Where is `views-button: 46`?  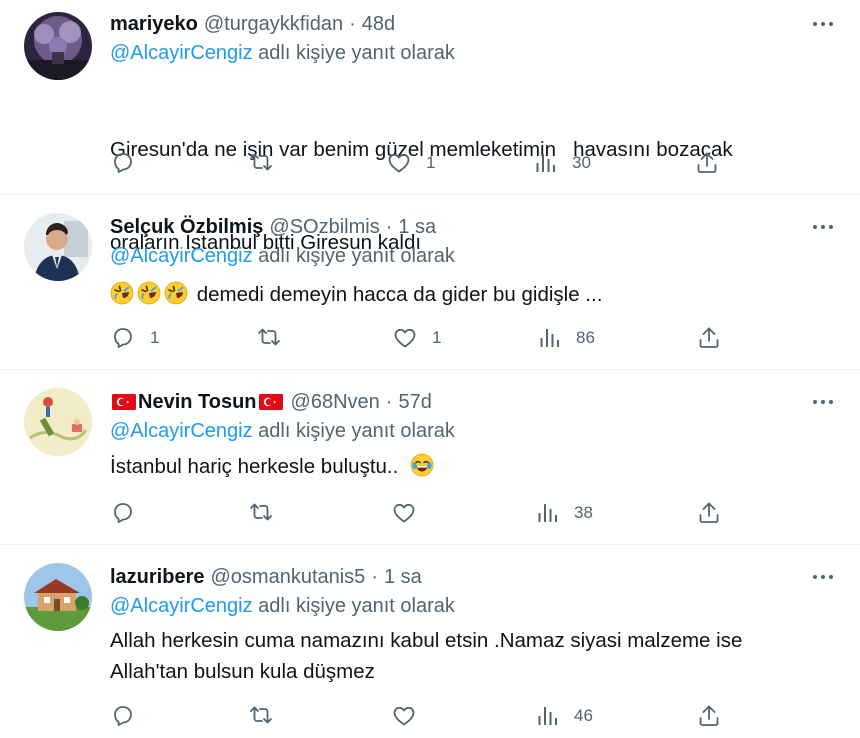 views-button: 46 is located at coordinates (563, 716).